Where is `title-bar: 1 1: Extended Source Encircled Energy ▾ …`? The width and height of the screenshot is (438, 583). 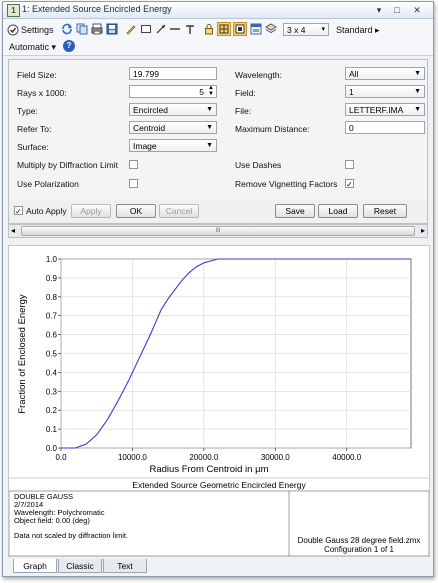 title-bar: 1 1: Extended Source Encircled Energy ▾ … is located at coordinates (218, 10).